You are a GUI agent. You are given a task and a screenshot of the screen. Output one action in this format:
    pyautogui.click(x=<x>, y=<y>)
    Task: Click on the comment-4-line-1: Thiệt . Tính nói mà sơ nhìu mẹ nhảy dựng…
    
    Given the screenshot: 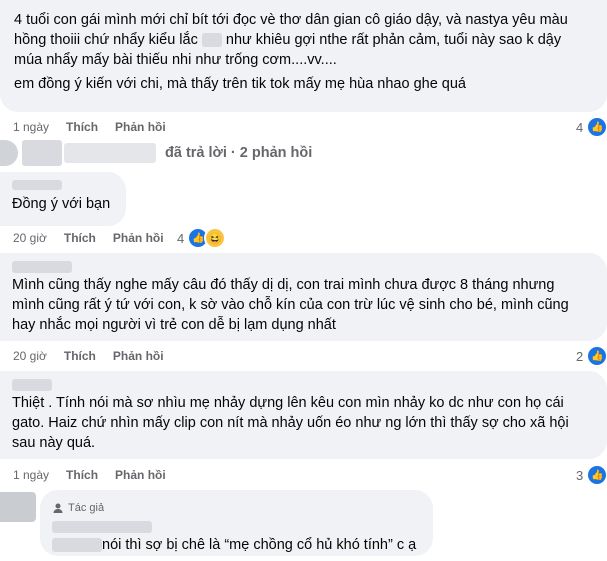 What is the action you would take?
    pyautogui.click(x=288, y=403)
    